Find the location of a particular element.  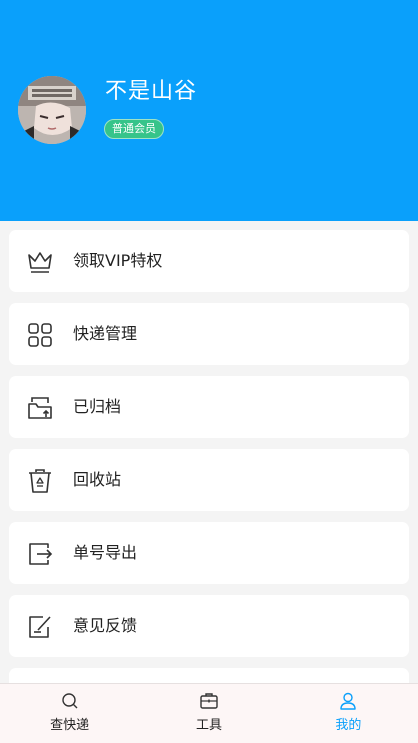

menu-item-label: 意见反馈 is located at coordinates (105, 625).